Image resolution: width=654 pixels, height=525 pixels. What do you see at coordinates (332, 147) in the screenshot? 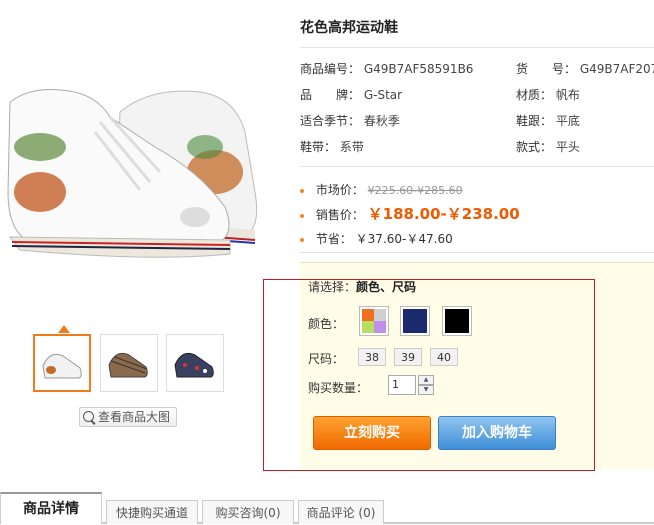
I see `attr-laces: 鞋带： 系带` at bounding box center [332, 147].